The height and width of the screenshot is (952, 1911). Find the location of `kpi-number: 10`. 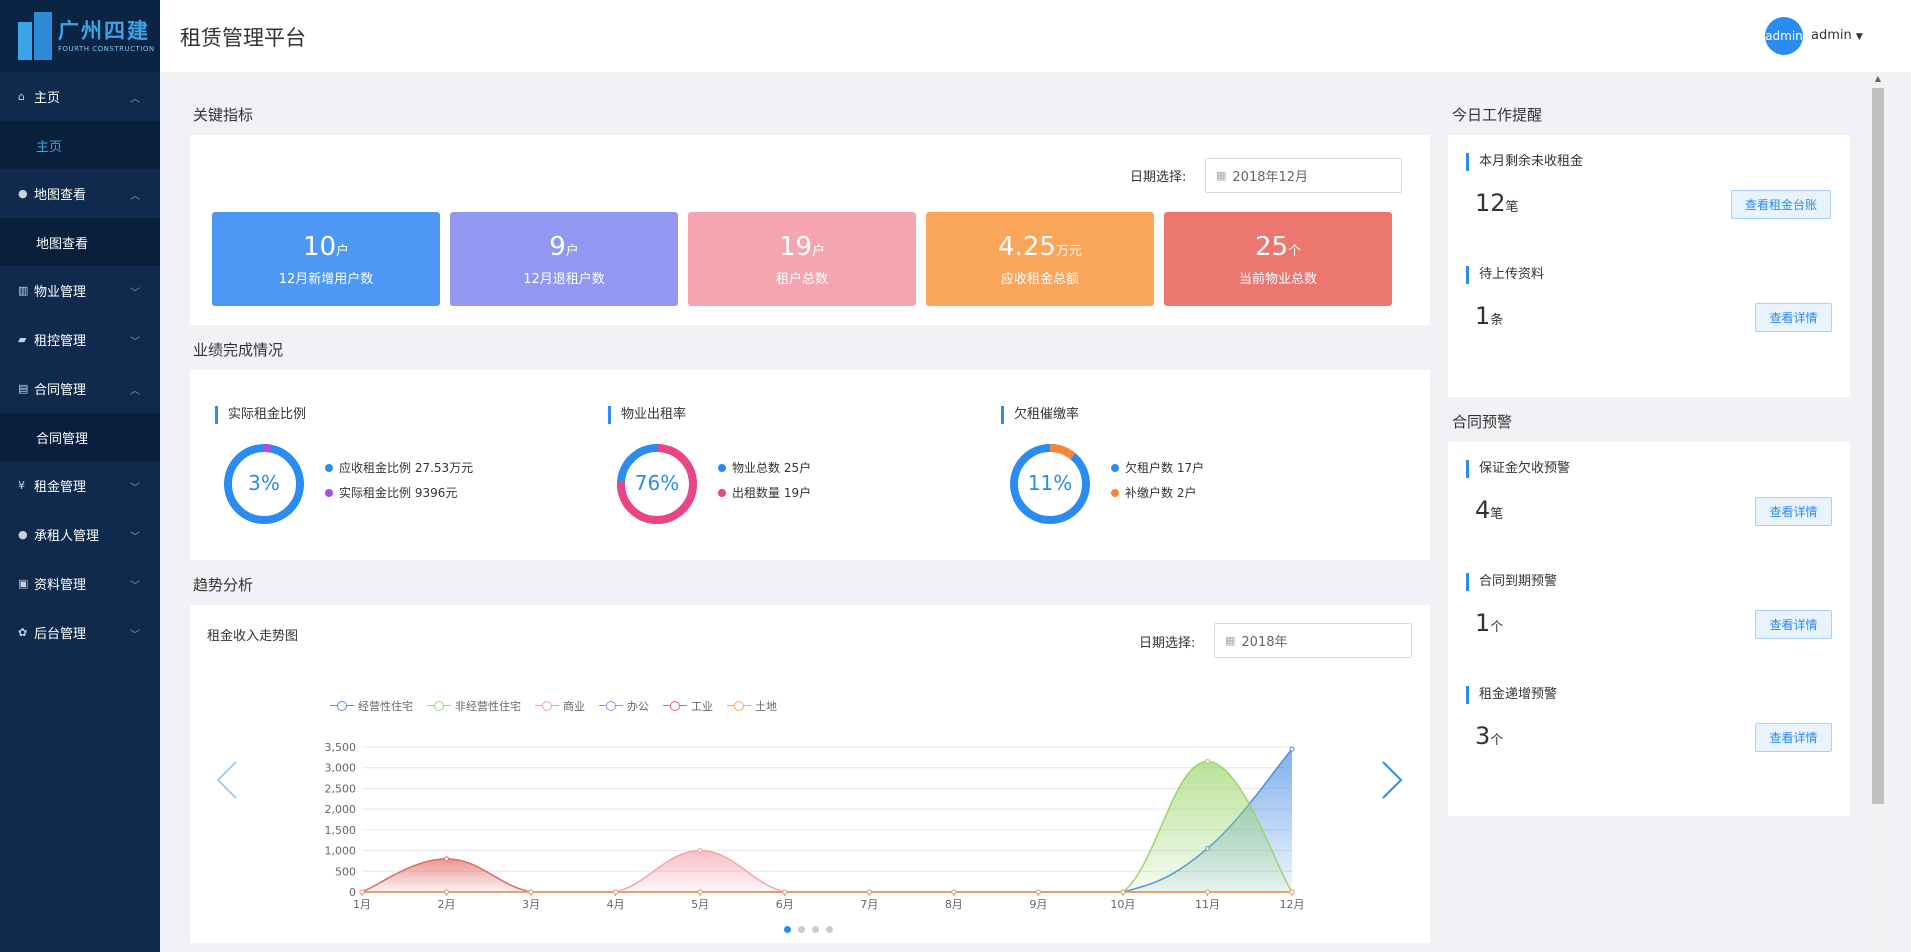

kpi-number: 10 is located at coordinates (319, 247).